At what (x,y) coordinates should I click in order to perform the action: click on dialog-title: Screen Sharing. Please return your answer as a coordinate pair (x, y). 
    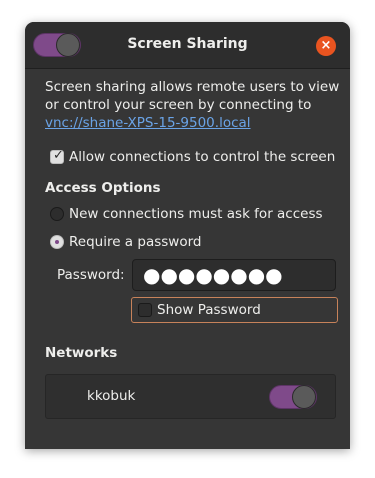
    Looking at the image, I should click on (187, 44).